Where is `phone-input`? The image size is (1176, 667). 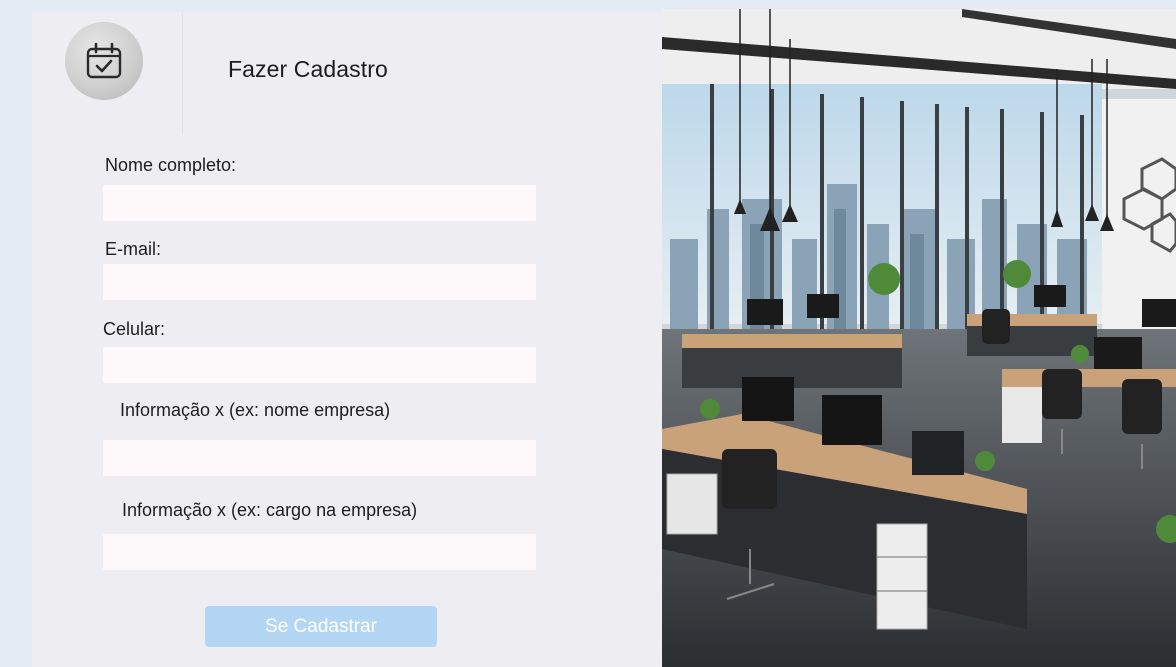
phone-input is located at coordinates (319, 365).